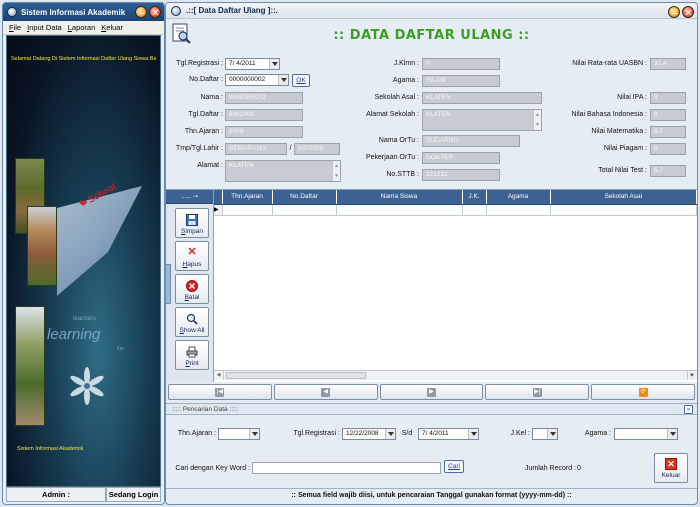 This screenshot has width=700, height=507. What do you see at coordinates (396, 97) in the screenshot?
I see `sekolah-asal-label: Sekolah Asal :` at bounding box center [396, 97].